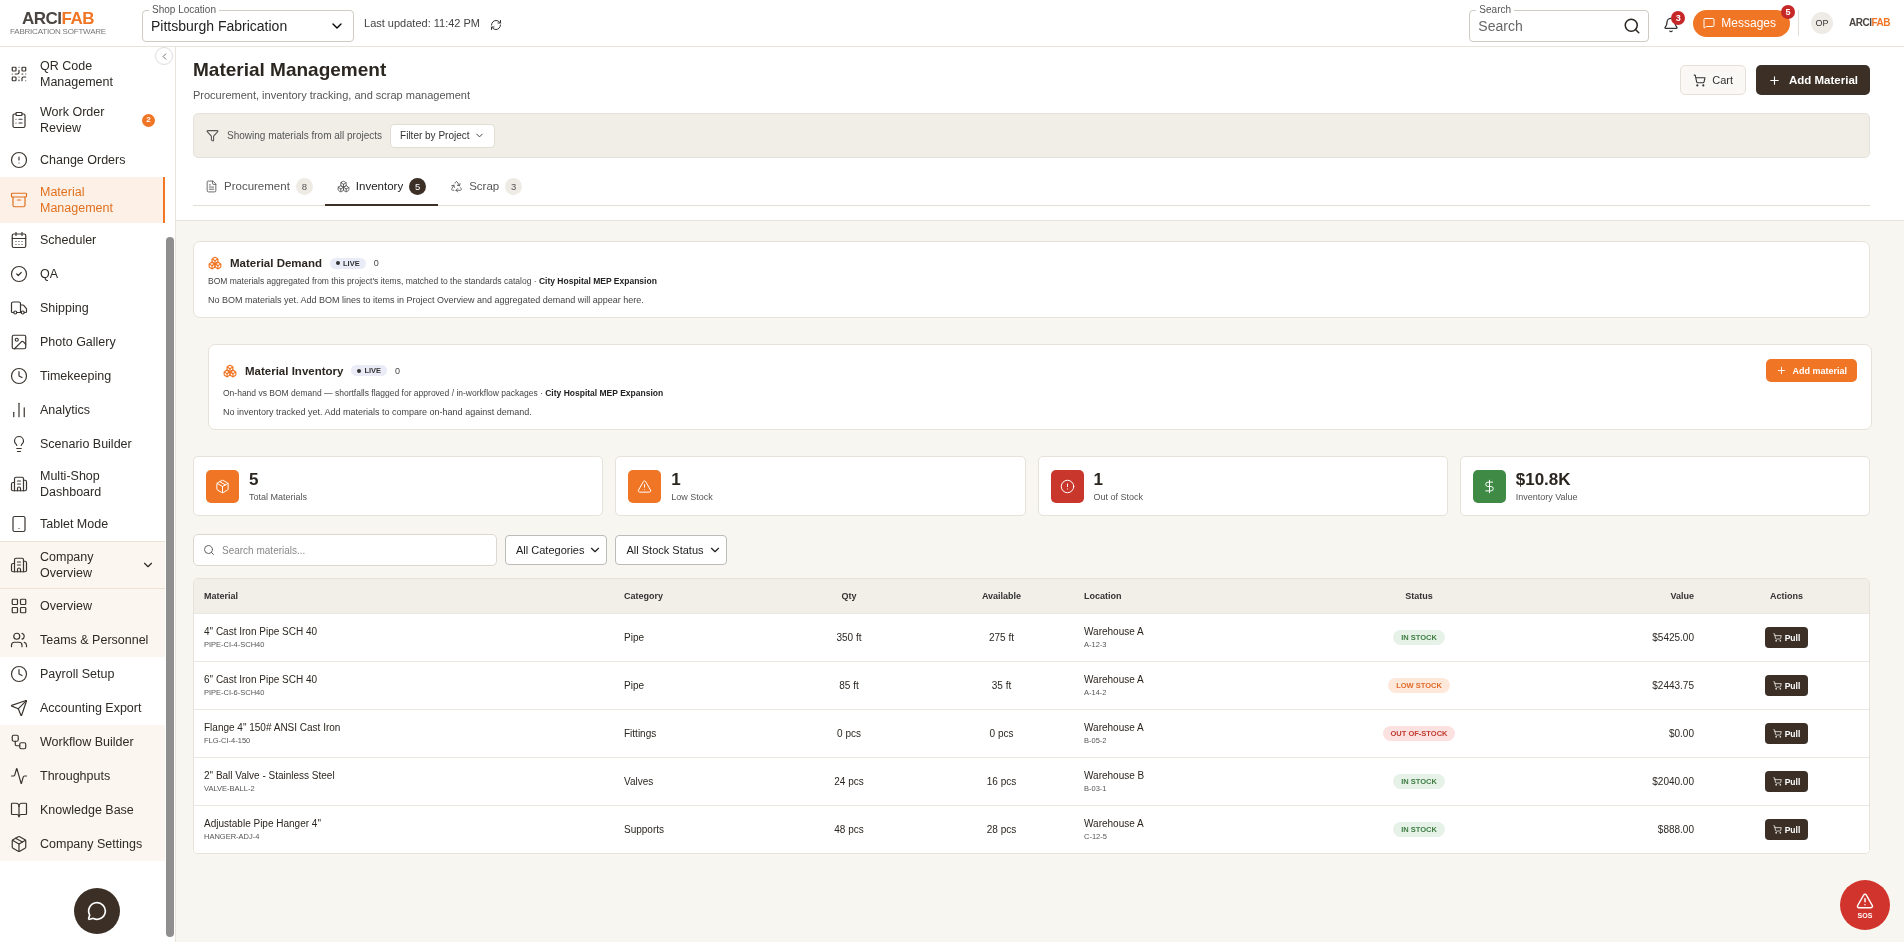  I want to click on field-label: Shop Location, so click(184, 10).